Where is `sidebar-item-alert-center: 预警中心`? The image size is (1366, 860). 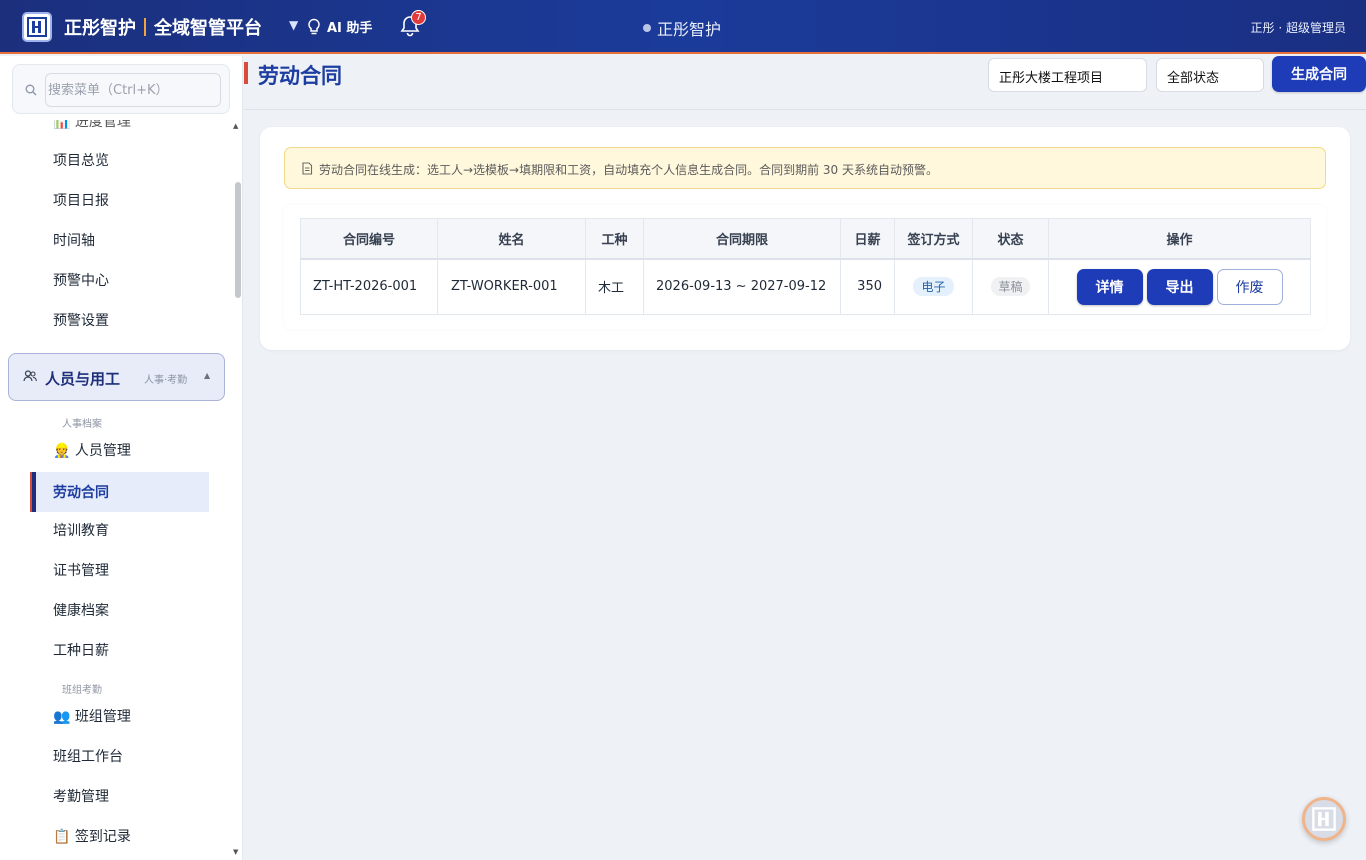
sidebar-item-alert-center: 预警中心 is located at coordinates (81, 281).